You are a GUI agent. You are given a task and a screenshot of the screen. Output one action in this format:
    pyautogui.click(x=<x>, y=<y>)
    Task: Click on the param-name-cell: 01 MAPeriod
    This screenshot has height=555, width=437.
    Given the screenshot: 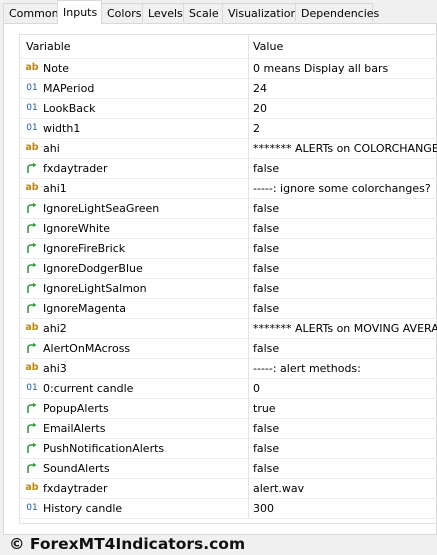 What is the action you would take?
    pyautogui.click(x=134, y=88)
    